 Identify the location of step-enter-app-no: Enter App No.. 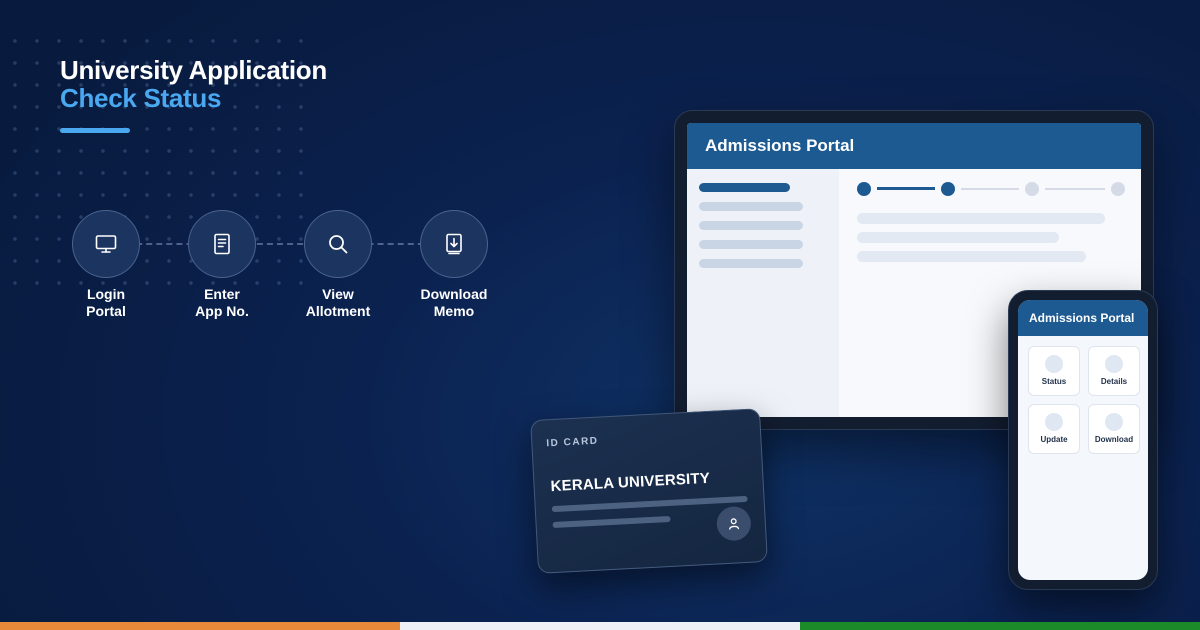
(222, 264).